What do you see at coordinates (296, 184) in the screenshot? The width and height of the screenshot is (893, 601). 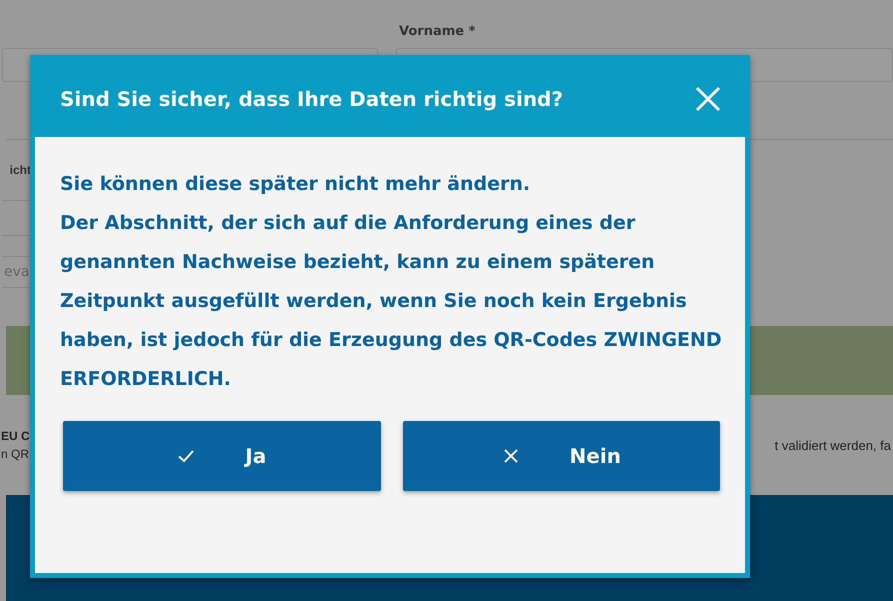 I see `dialog-message: Sie können diese später nicht mehr ändern.` at bounding box center [296, 184].